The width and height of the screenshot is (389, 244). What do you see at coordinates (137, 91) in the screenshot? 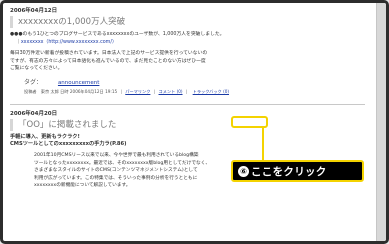
I see `permalink-link: パーマリンク` at bounding box center [137, 91].